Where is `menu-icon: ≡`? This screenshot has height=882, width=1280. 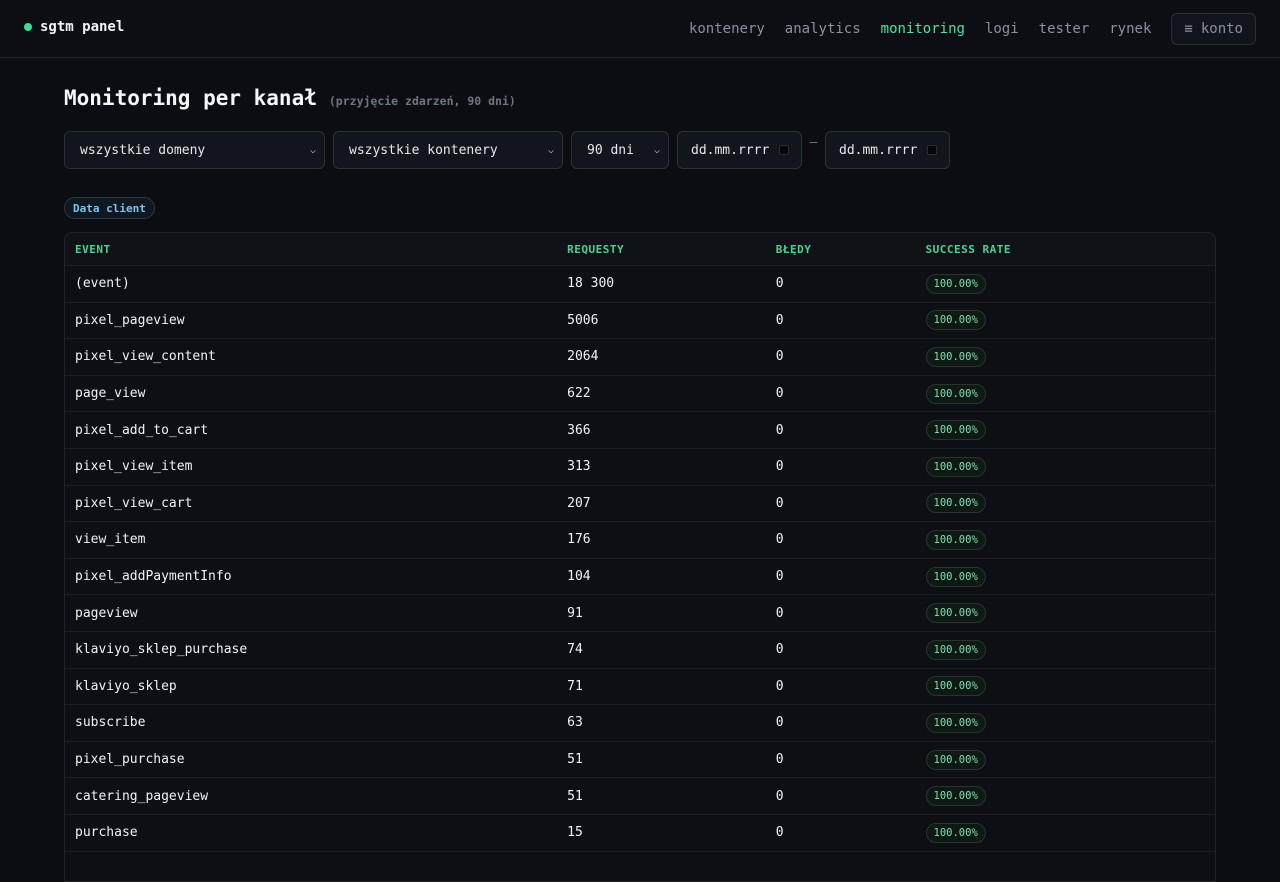 menu-icon: ≡ is located at coordinates (1188, 29).